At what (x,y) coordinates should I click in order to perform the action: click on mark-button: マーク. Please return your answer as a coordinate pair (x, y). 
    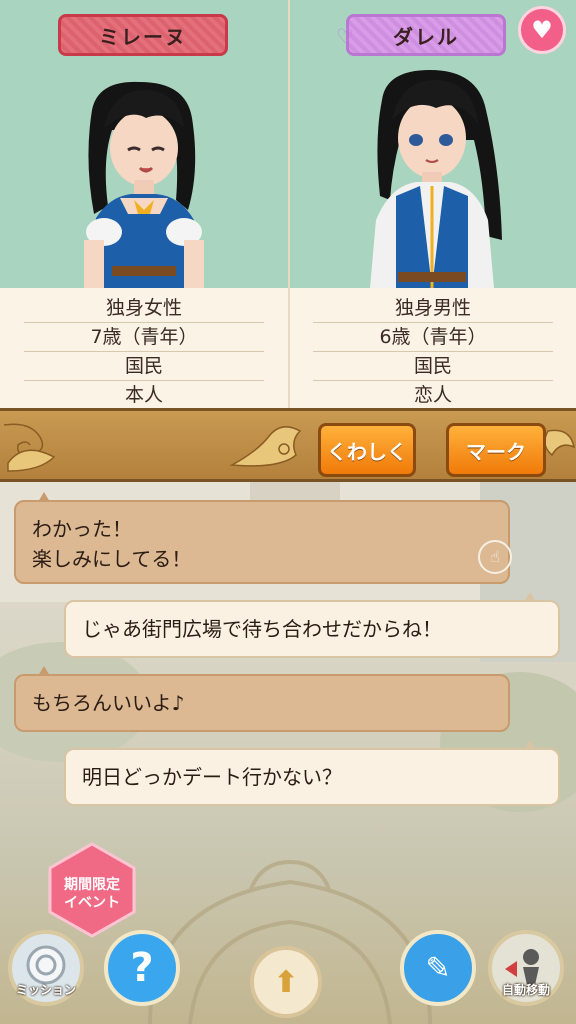
    Looking at the image, I should click on (496, 450).